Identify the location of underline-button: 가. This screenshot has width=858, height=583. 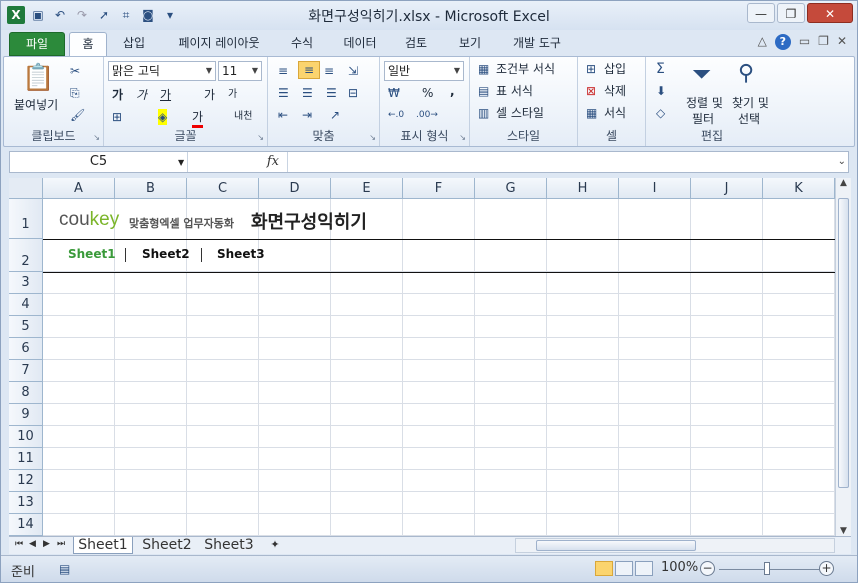
(165, 95).